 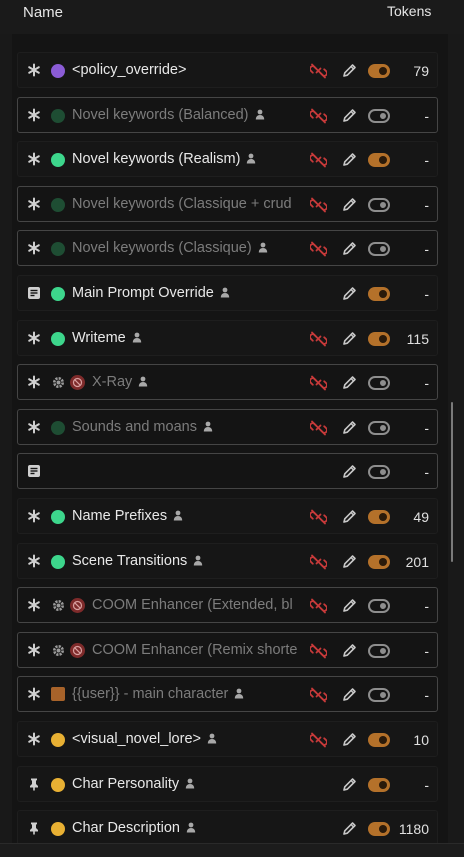 What do you see at coordinates (227, 739) in the screenshot?
I see `list-item: <visual_novel_lore> 10` at bounding box center [227, 739].